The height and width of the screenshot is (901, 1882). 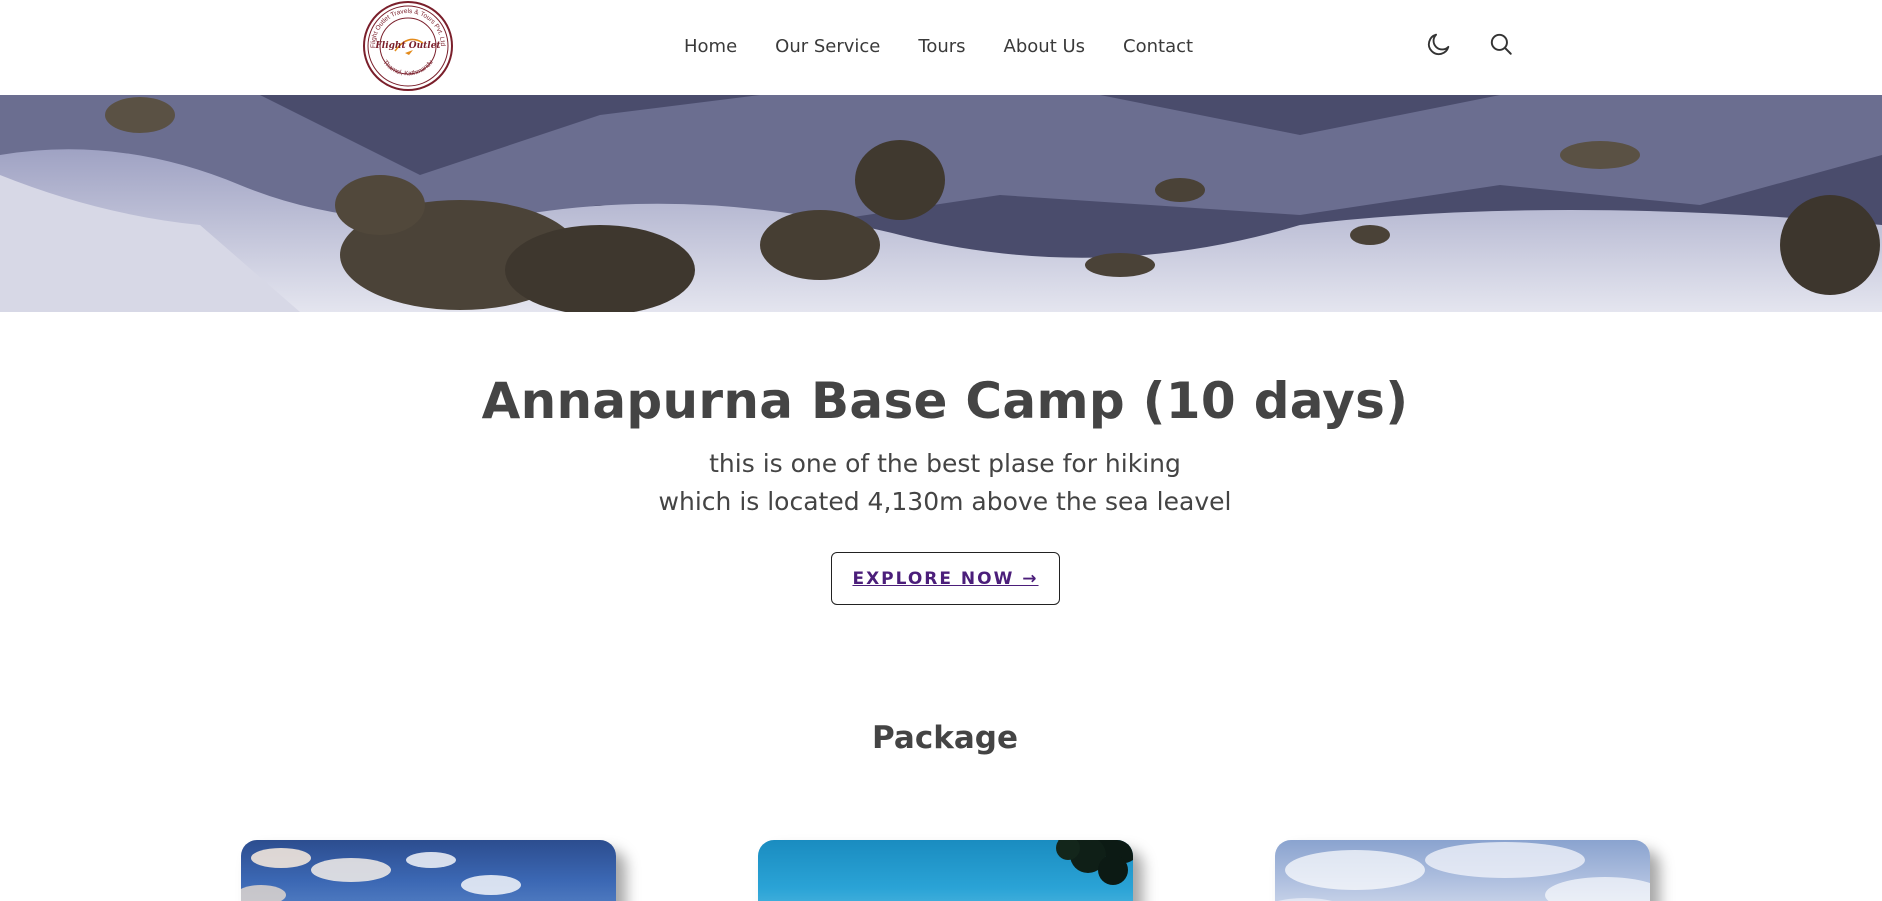 I want to click on search-icon, so click(x=1501, y=44).